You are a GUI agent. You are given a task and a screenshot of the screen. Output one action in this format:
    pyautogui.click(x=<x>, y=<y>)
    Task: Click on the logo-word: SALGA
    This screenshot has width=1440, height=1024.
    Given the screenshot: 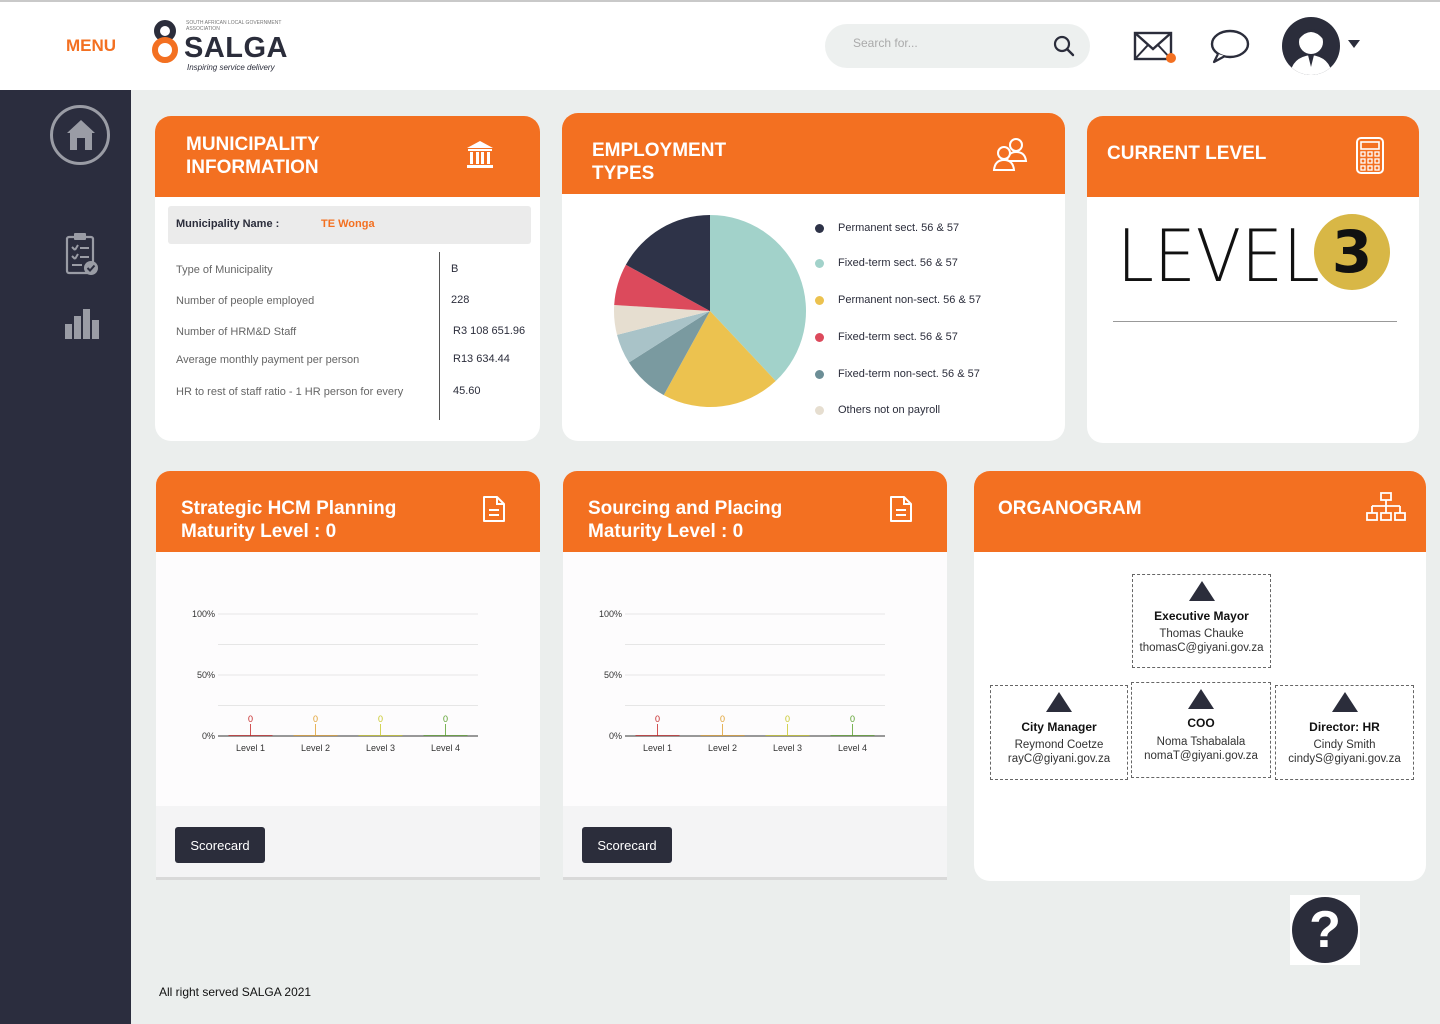 What is the action you would take?
    pyautogui.click(x=236, y=48)
    